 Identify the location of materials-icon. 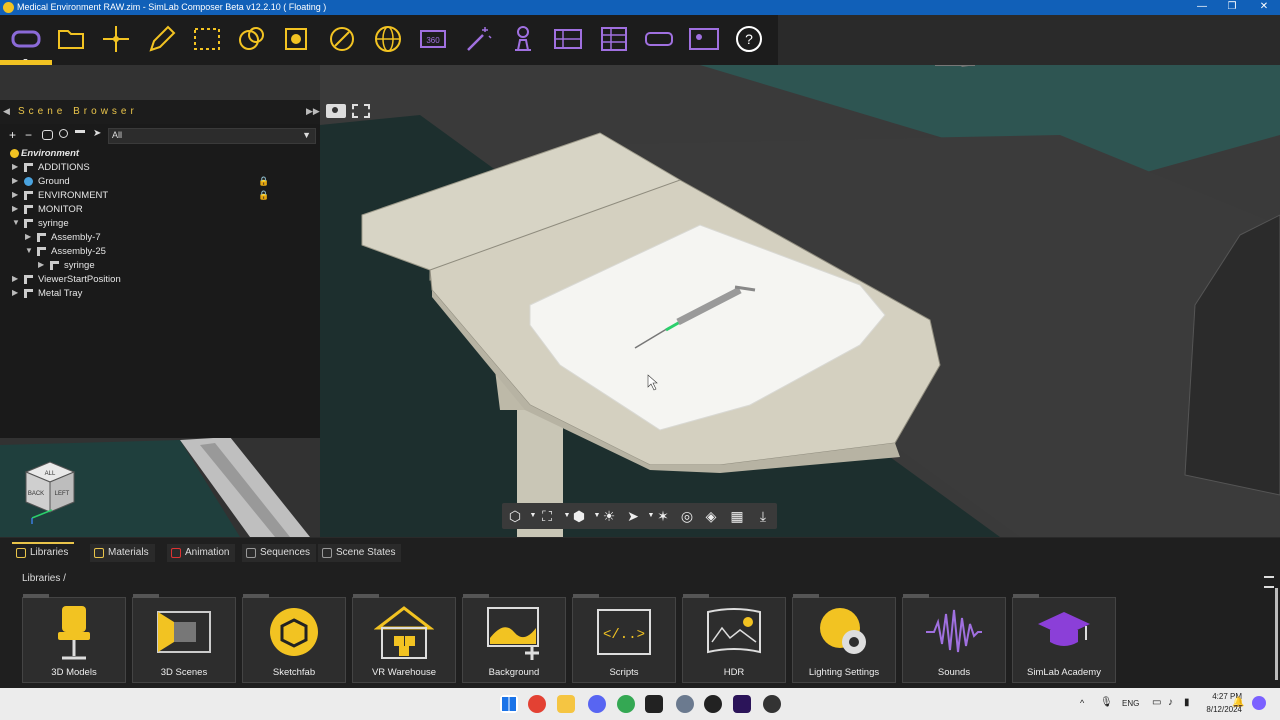
(252, 39).